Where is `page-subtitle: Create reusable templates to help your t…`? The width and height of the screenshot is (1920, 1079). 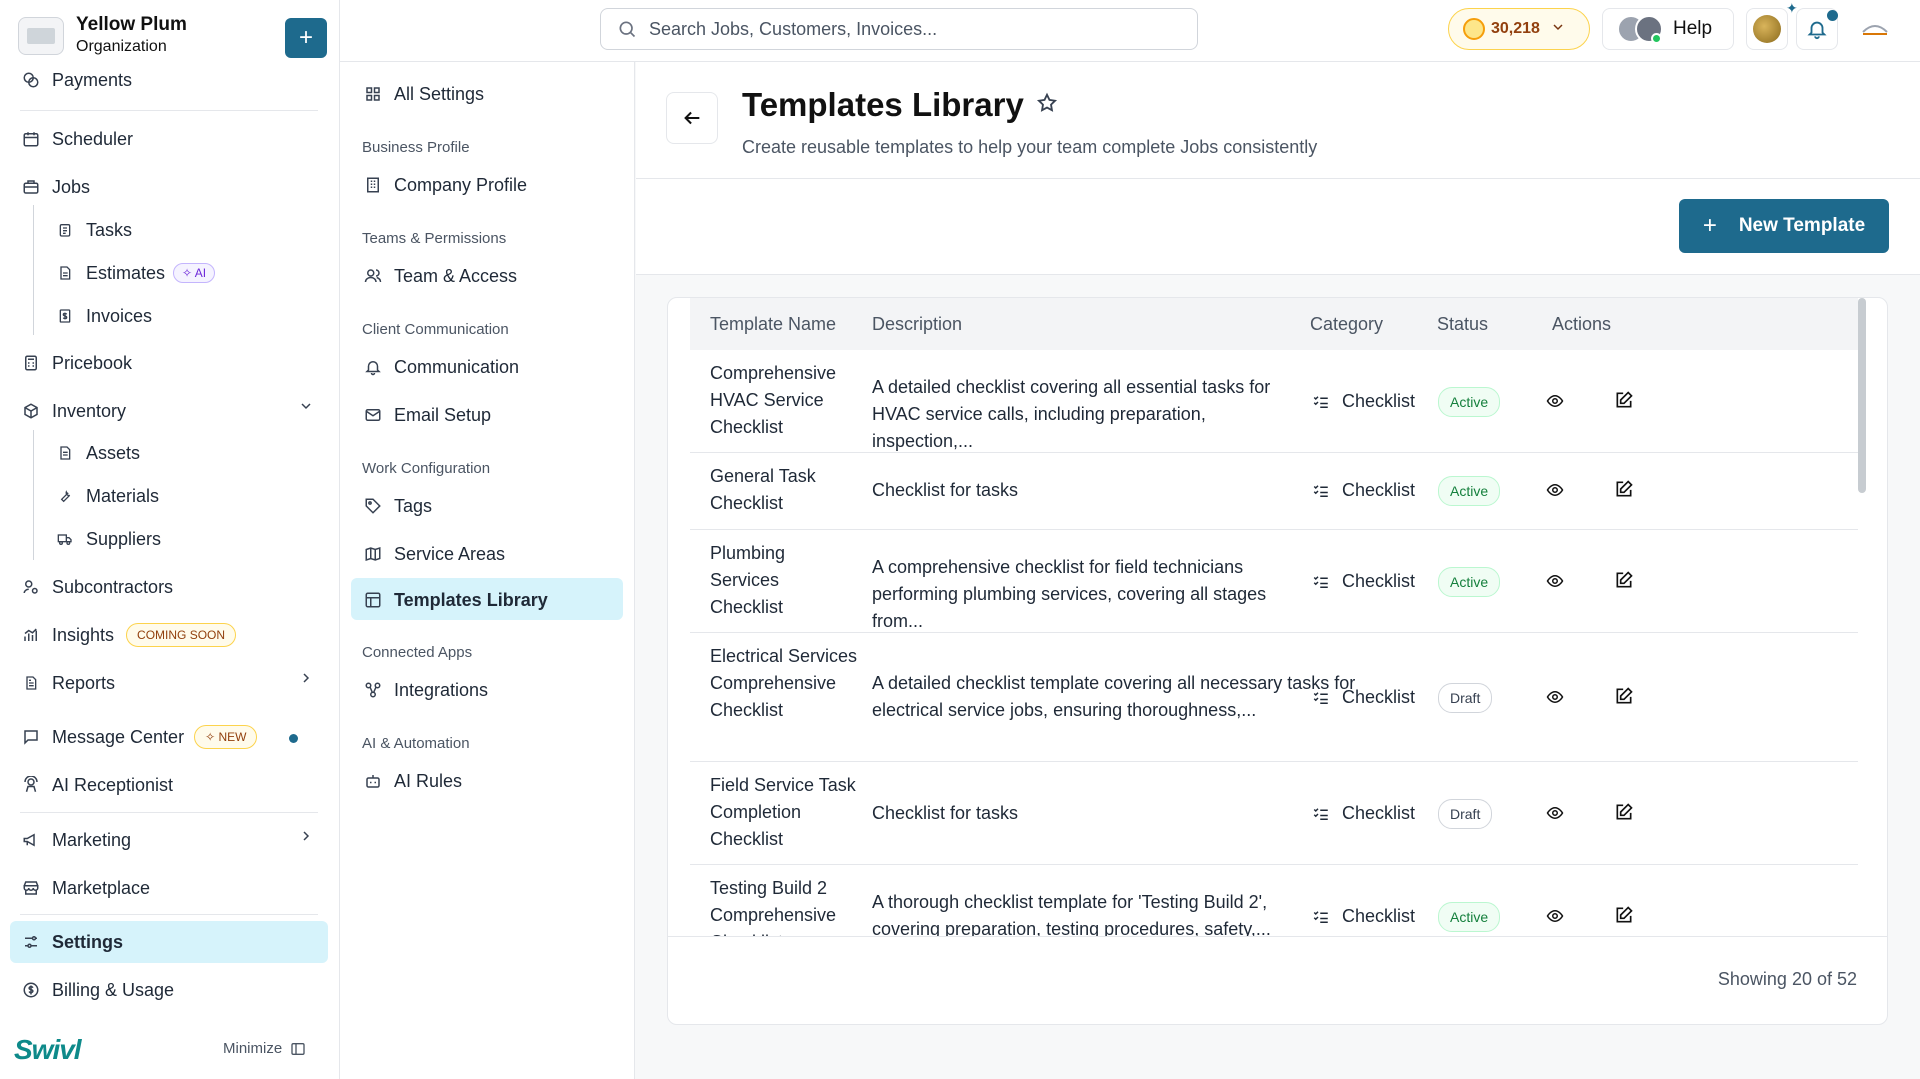 page-subtitle: Create reusable templates to help your t… is located at coordinates (1030, 147).